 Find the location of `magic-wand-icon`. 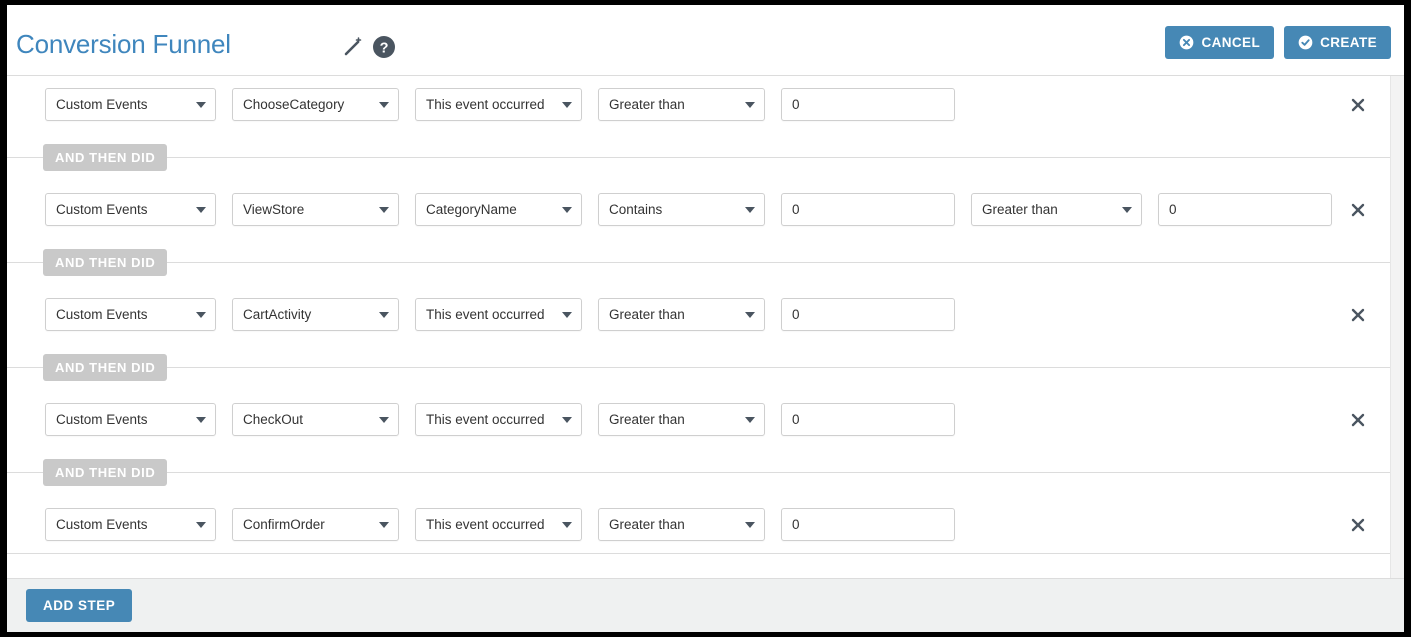

magic-wand-icon is located at coordinates (353, 47).